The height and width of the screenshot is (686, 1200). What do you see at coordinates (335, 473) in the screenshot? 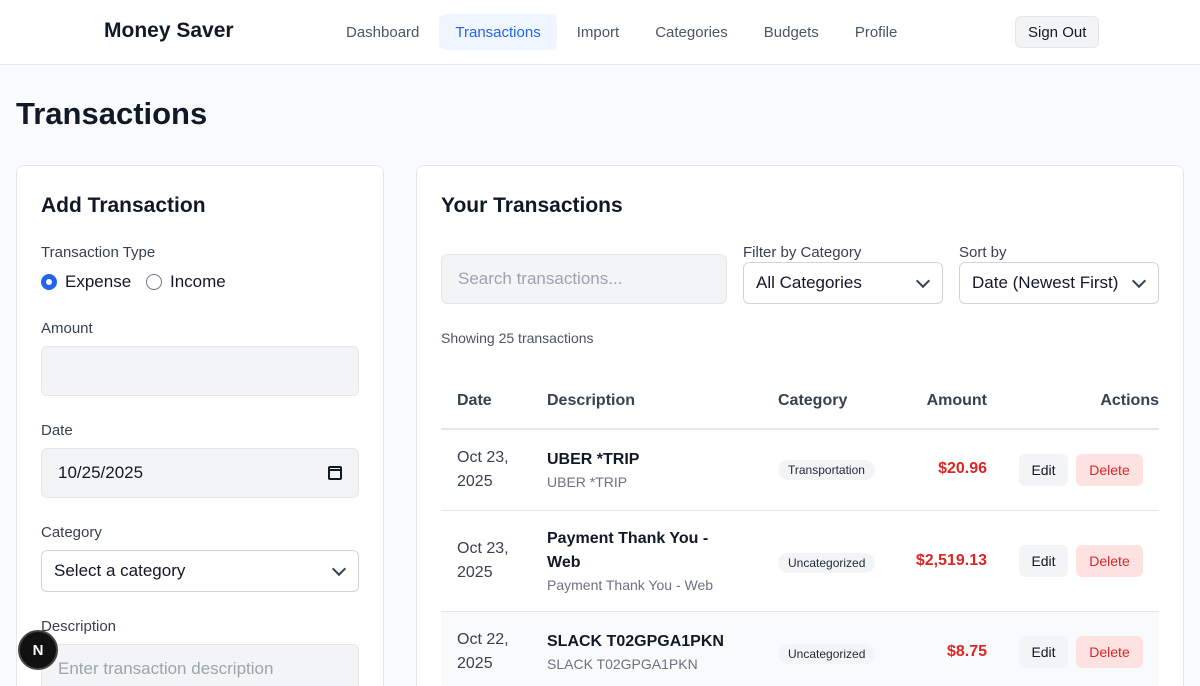
I see `calendar-icon` at bounding box center [335, 473].